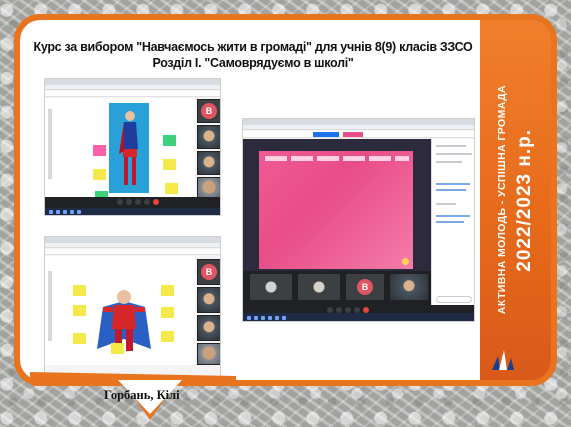 The image size is (571, 427). Describe the element at coordinates (454, 299) in the screenshot. I see `chat-input` at that location.